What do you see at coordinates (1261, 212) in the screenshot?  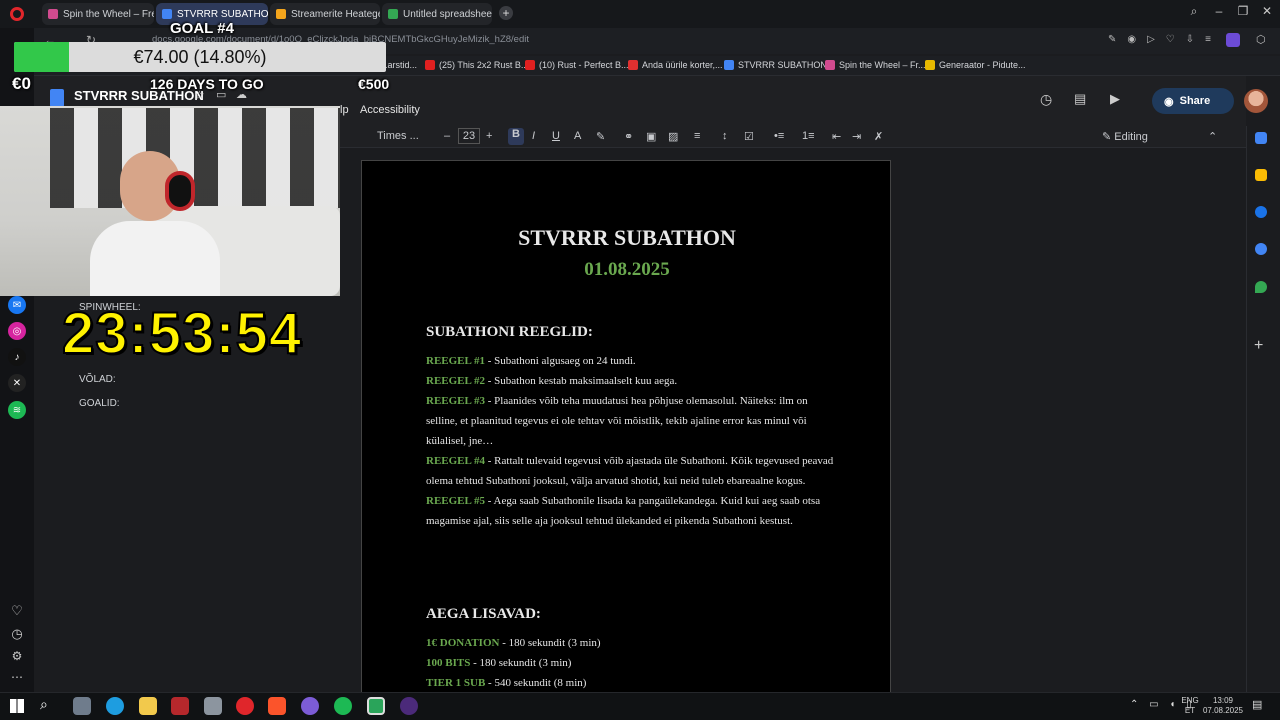 I see `tasks-icon` at bounding box center [1261, 212].